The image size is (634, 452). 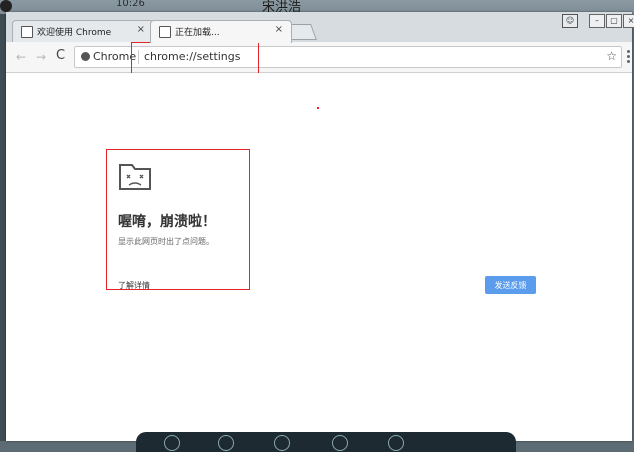 I want to click on menu-icon, so click(x=628, y=57).